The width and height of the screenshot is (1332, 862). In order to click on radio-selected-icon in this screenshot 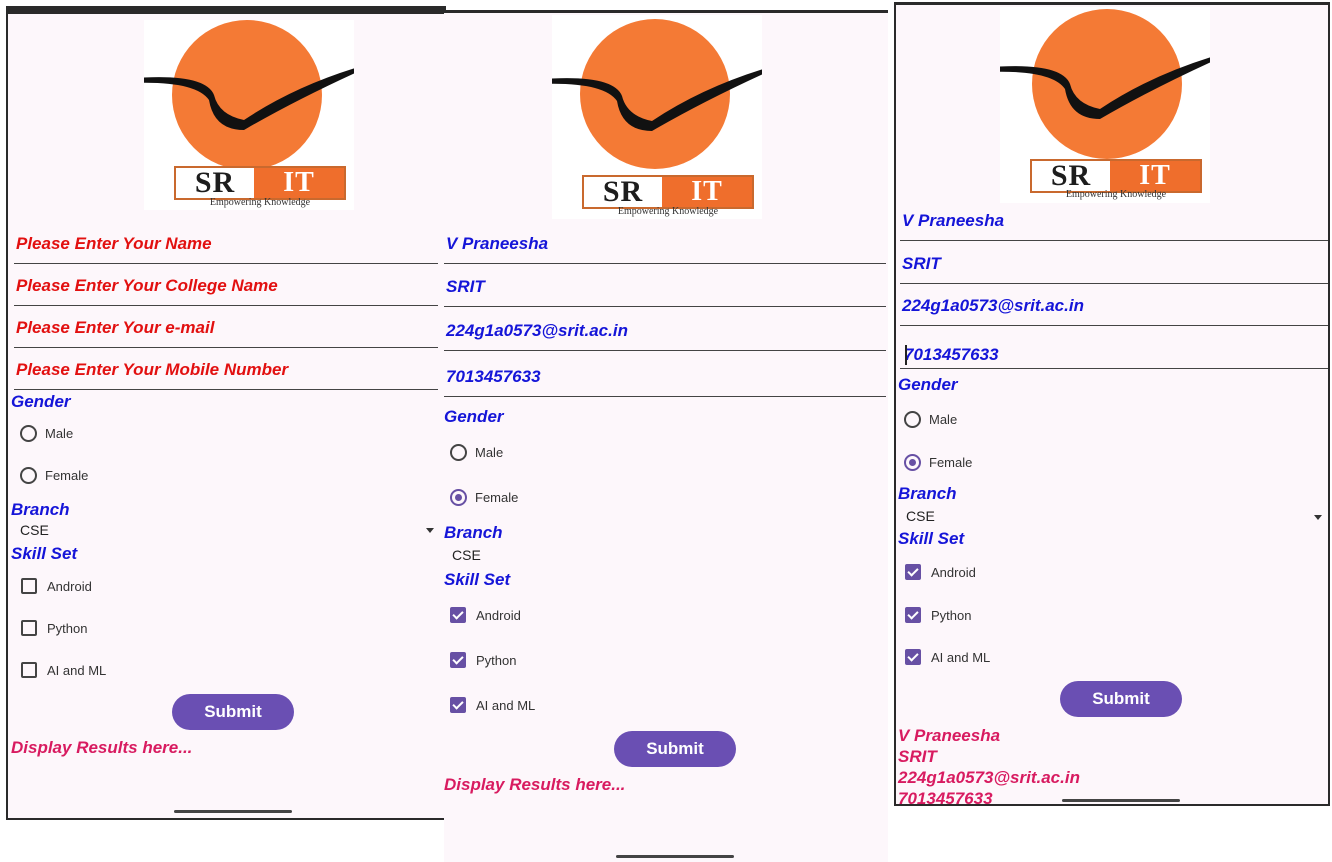, I will do `click(912, 462)`.